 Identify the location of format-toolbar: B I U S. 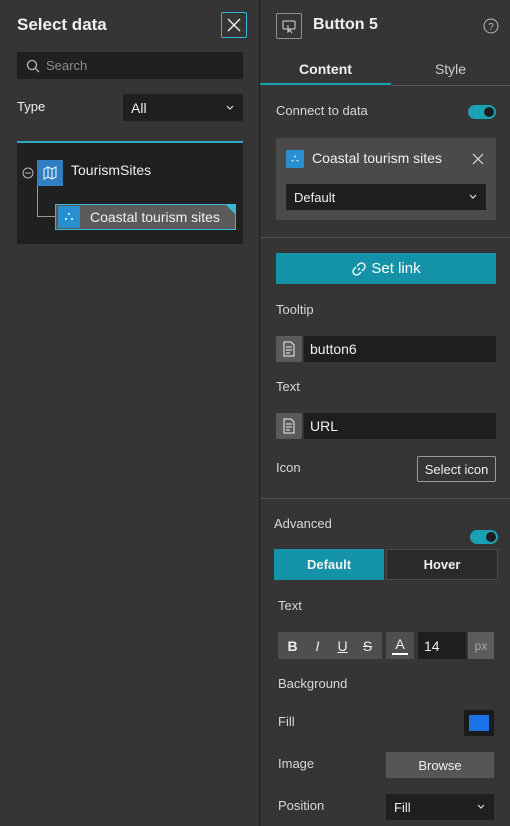
(330, 645).